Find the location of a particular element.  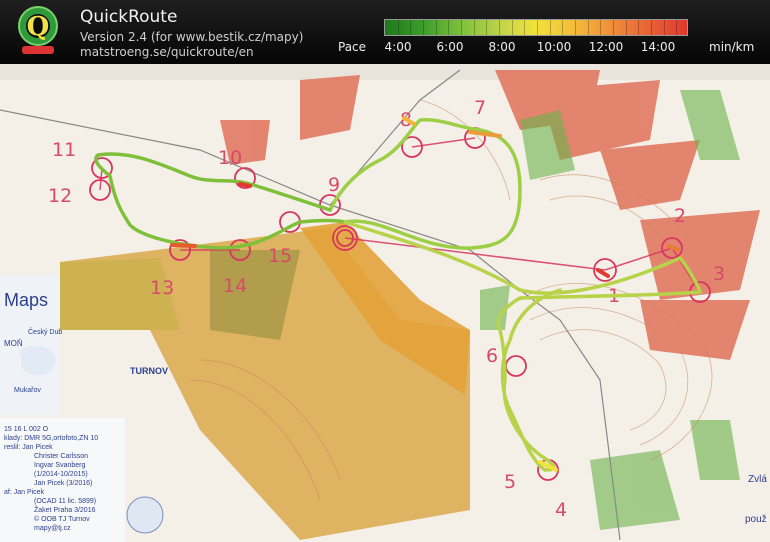

pace-color-scale is located at coordinates (536, 27).